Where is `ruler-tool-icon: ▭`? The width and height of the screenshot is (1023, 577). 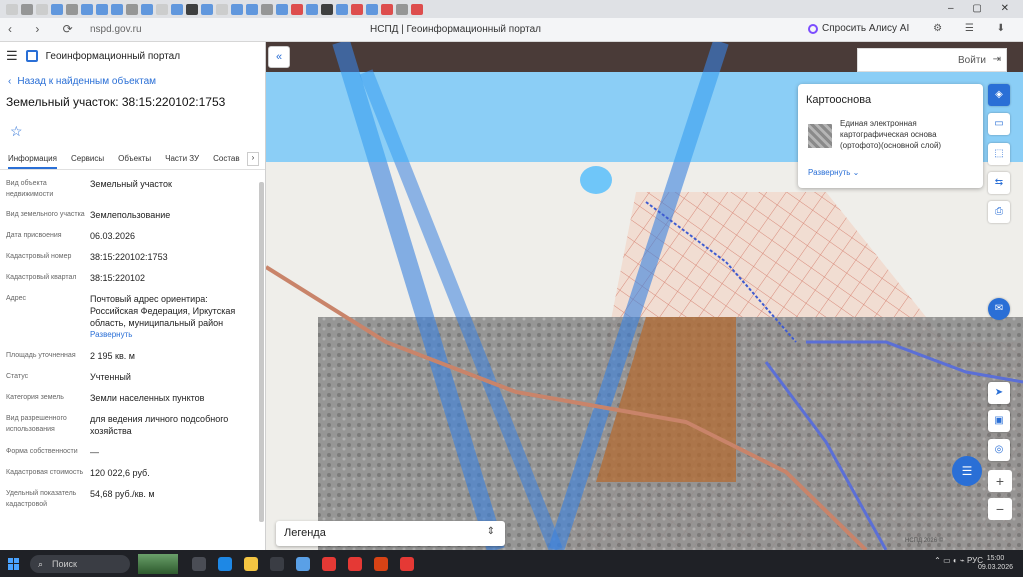
ruler-tool-icon: ▭ is located at coordinates (999, 124).